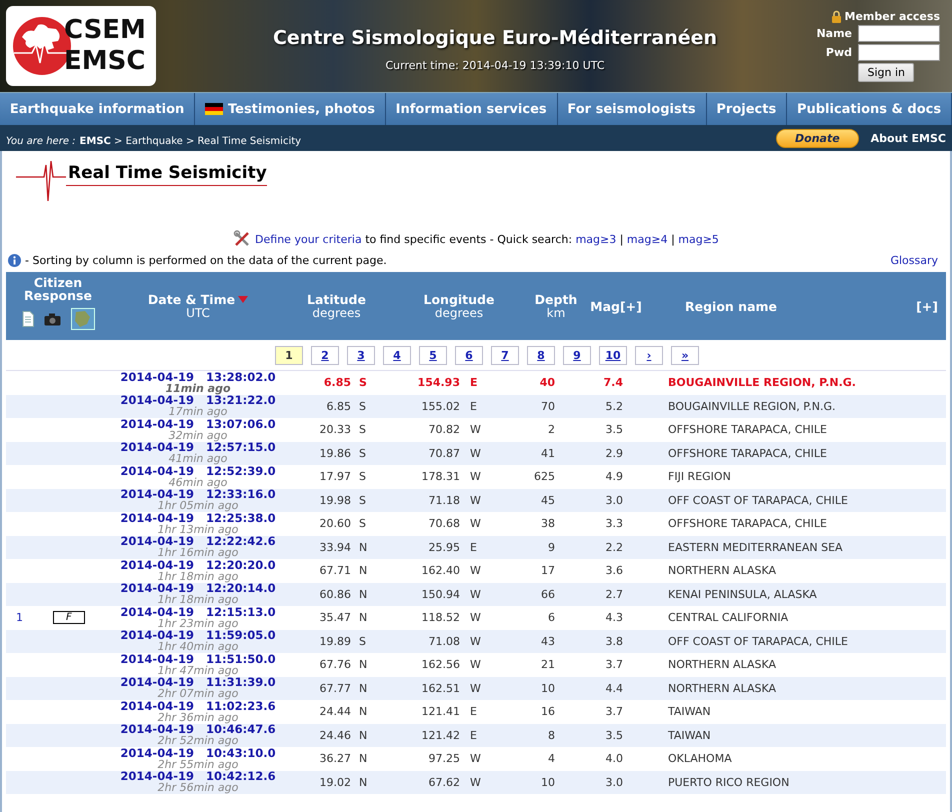 Image resolution: width=952 pixels, height=812 pixels. Describe the element at coordinates (616, 306) in the screenshot. I see `column-header: Mag[+]` at that location.